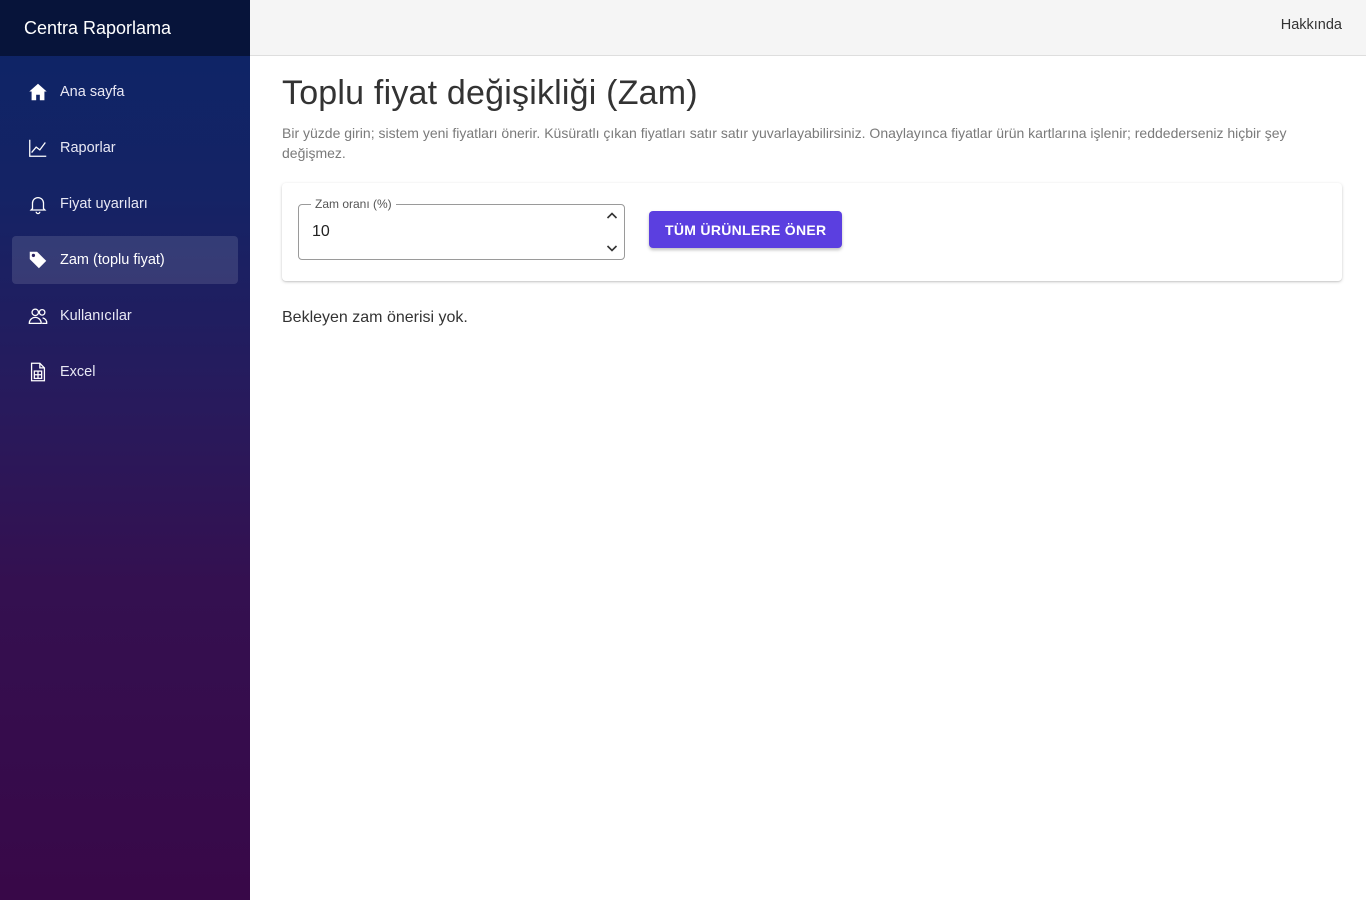 Image resolution: width=1366 pixels, height=900 pixels. What do you see at coordinates (38, 92) in the screenshot?
I see `home-icon` at bounding box center [38, 92].